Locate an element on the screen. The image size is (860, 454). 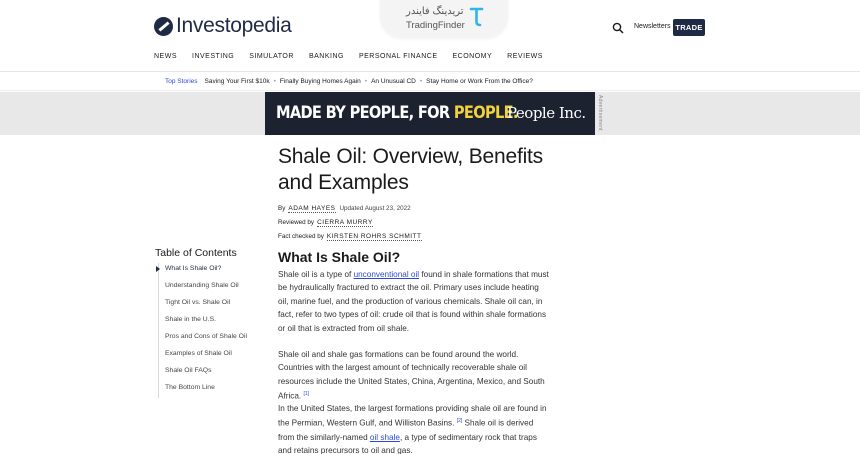
ad-brand: People Inc. is located at coordinates (546, 113).